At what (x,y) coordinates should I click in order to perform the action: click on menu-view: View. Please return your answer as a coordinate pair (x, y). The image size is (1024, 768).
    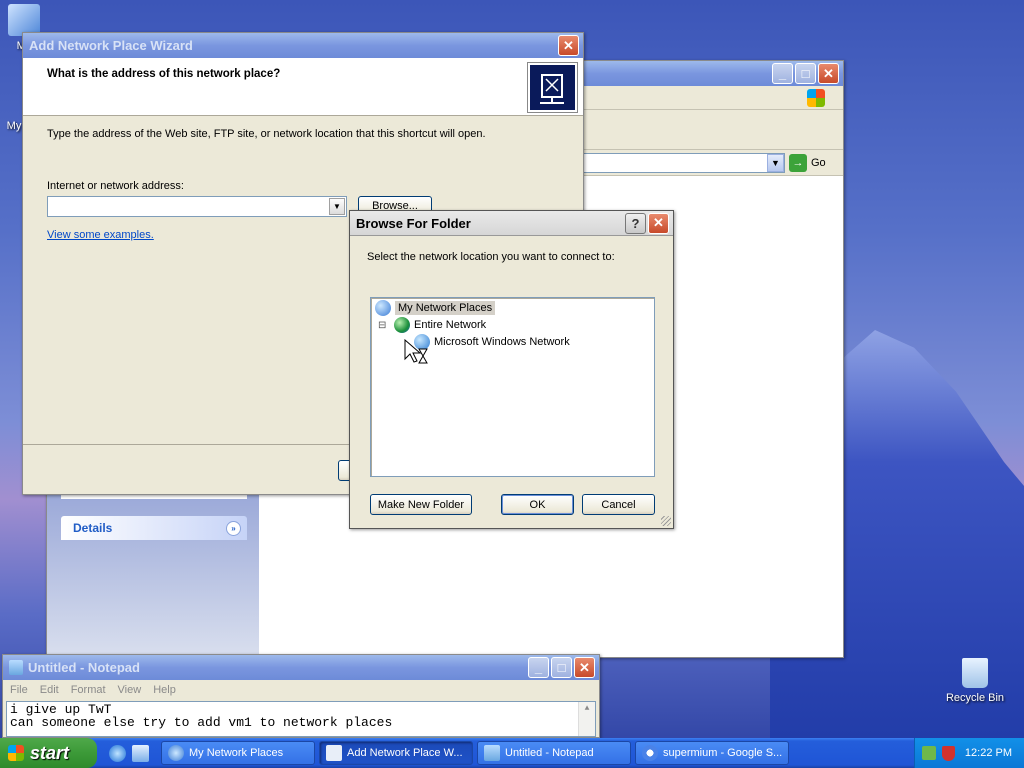
    Looking at the image, I should click on (130, 690).